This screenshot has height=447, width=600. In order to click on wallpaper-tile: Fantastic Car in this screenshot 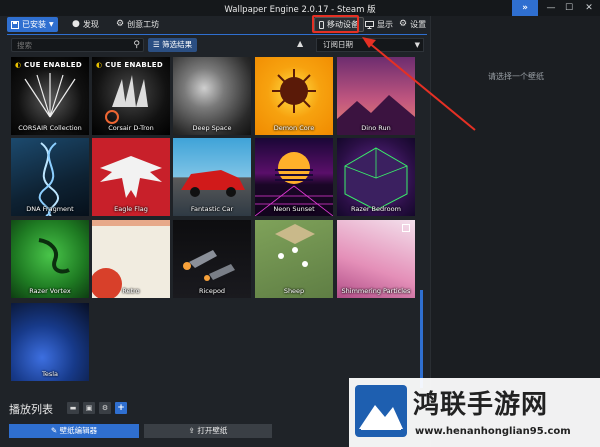, I will do `click(212, 177)`.